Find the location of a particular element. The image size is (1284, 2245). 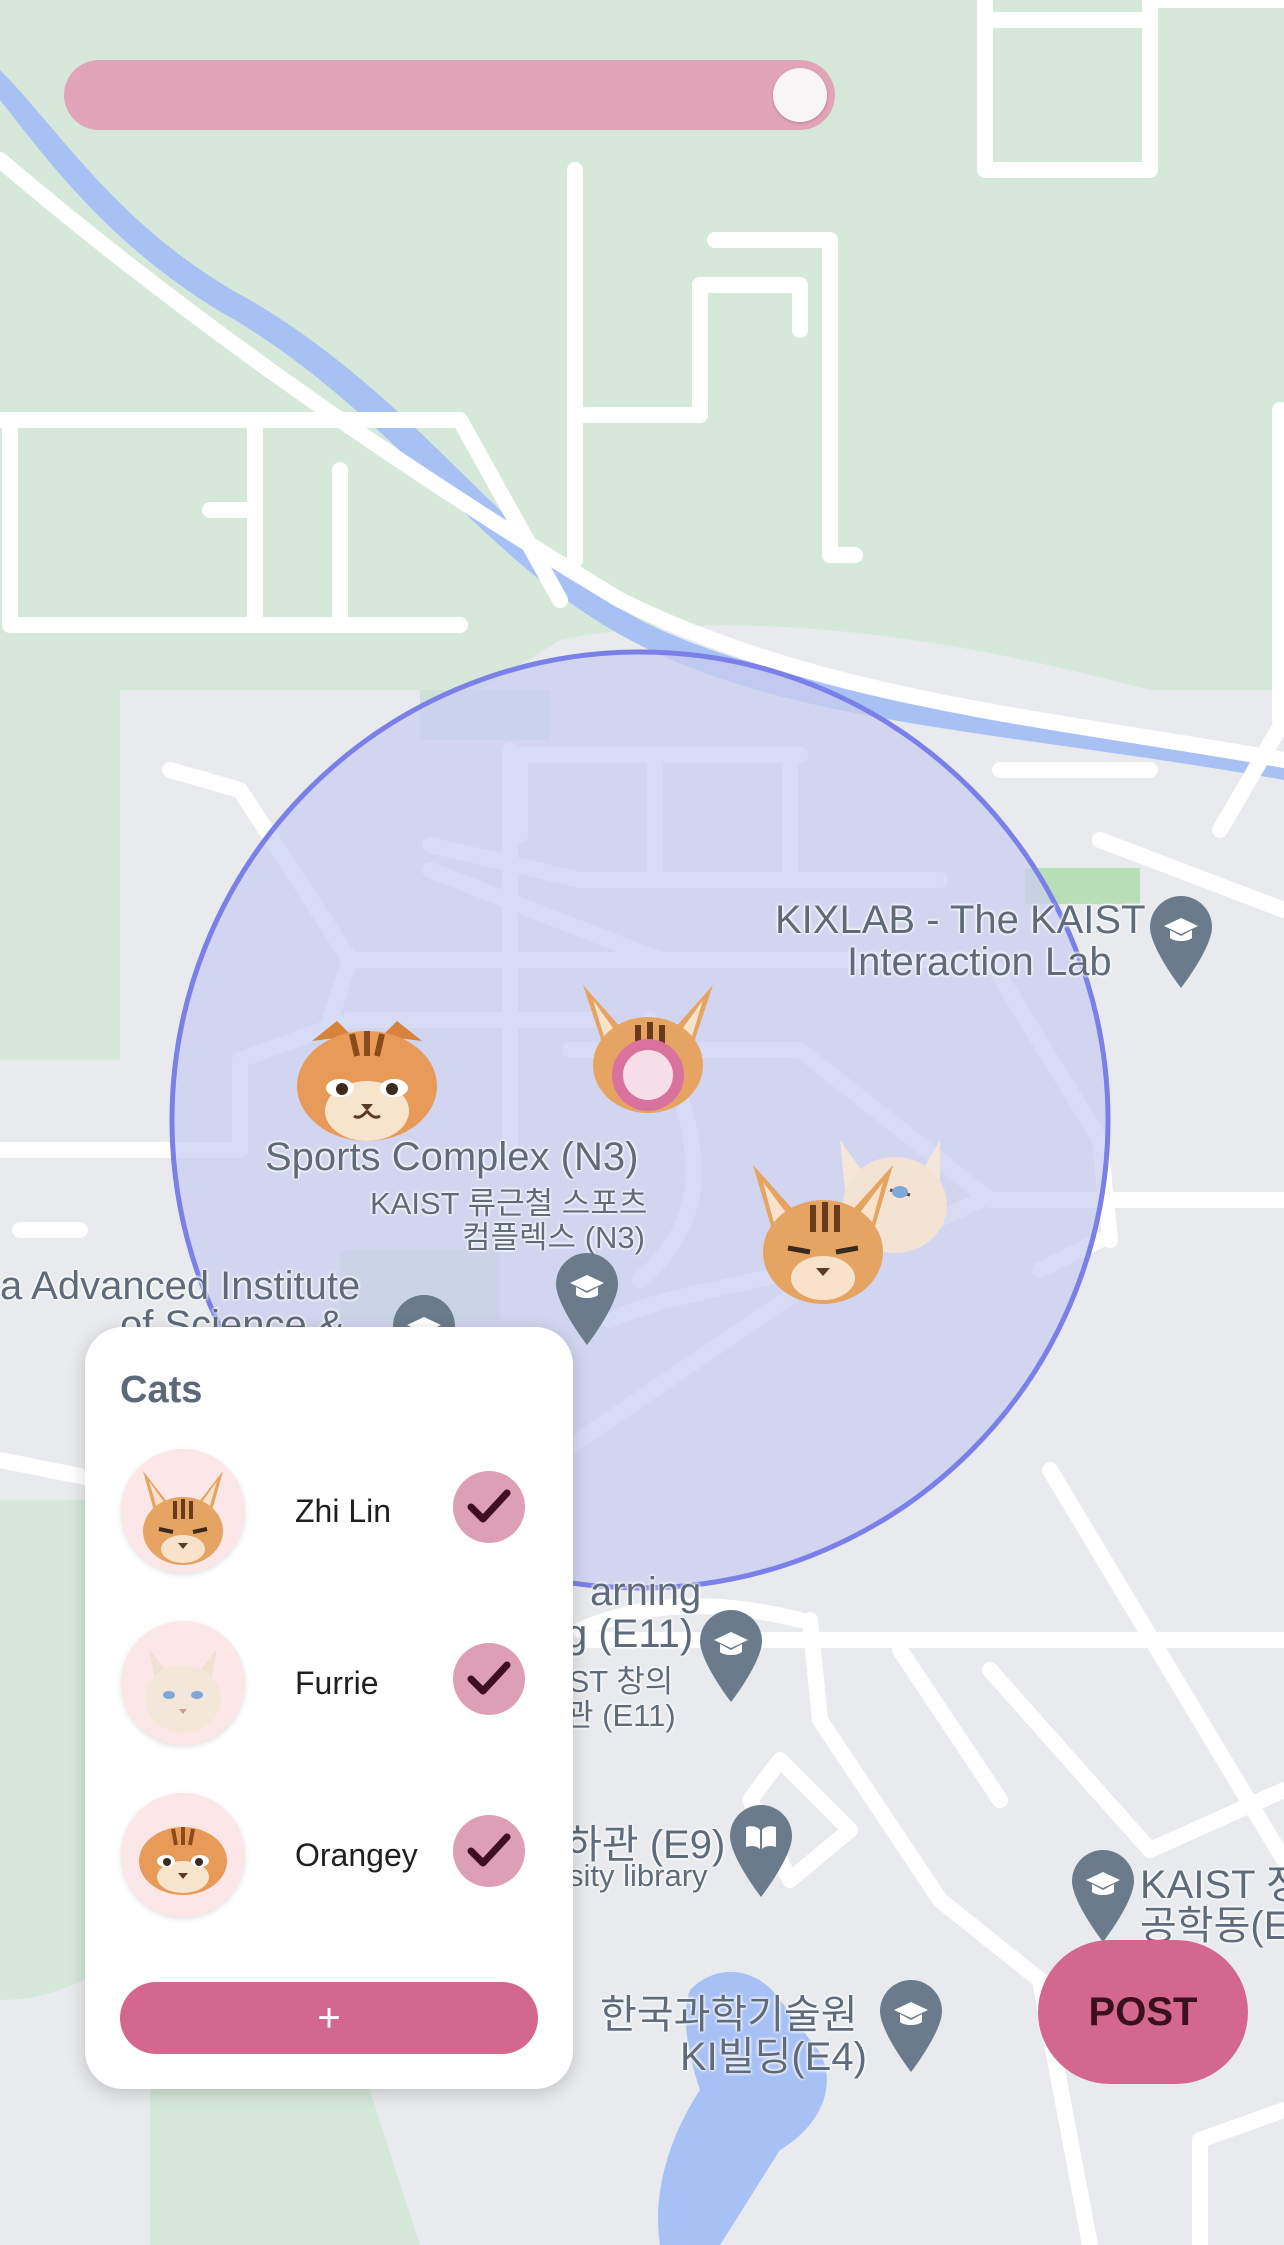

map-label-learning-ko-sub: 관 (E11) is located at coordinates (620, 1715).